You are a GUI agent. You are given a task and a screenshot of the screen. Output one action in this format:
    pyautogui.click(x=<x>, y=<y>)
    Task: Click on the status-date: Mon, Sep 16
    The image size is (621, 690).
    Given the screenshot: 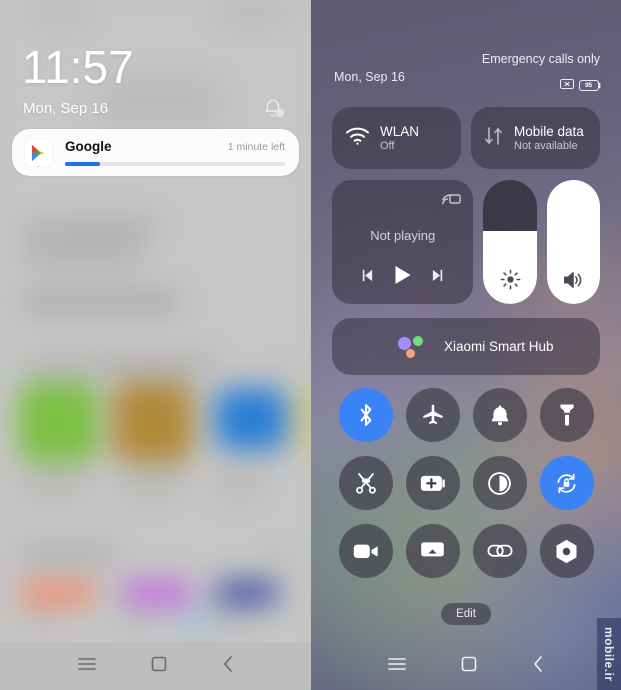 What is the action you would take?
    pyautogui.click(x=369, y=77)
    